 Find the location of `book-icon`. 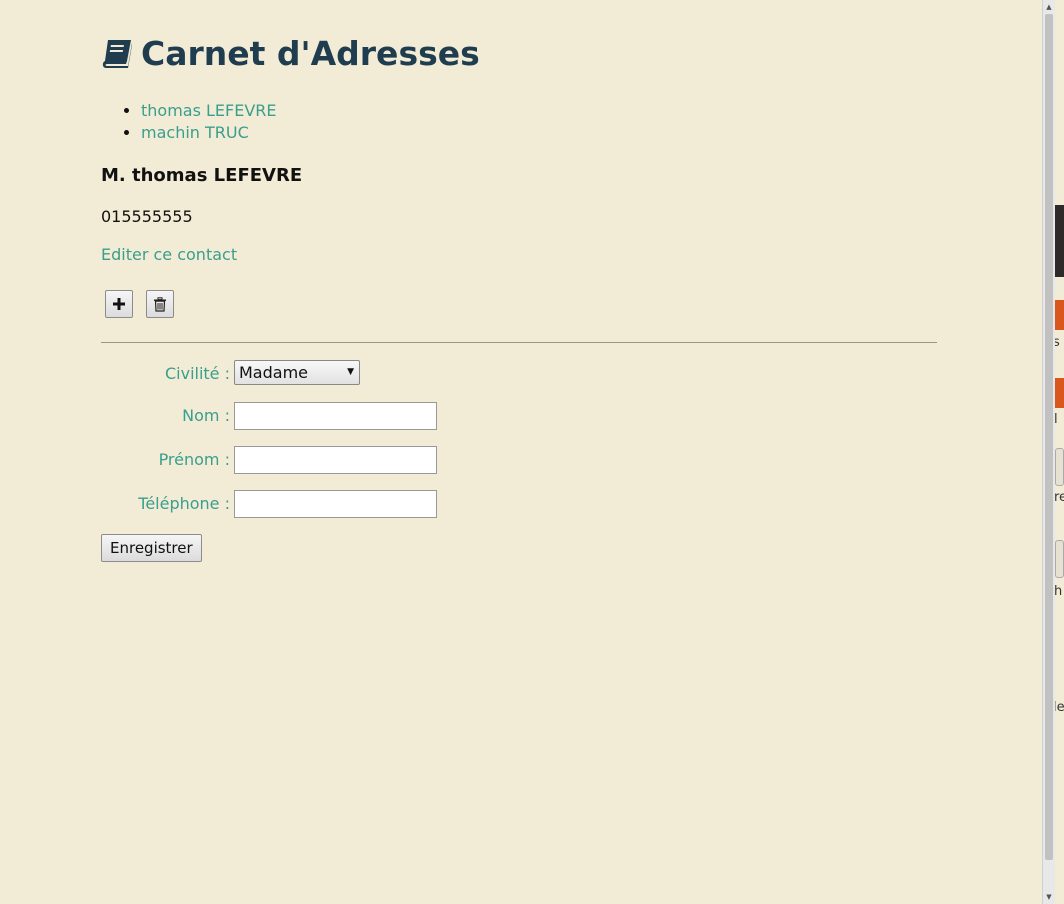

book-icon is located at coordinates (117, 53).